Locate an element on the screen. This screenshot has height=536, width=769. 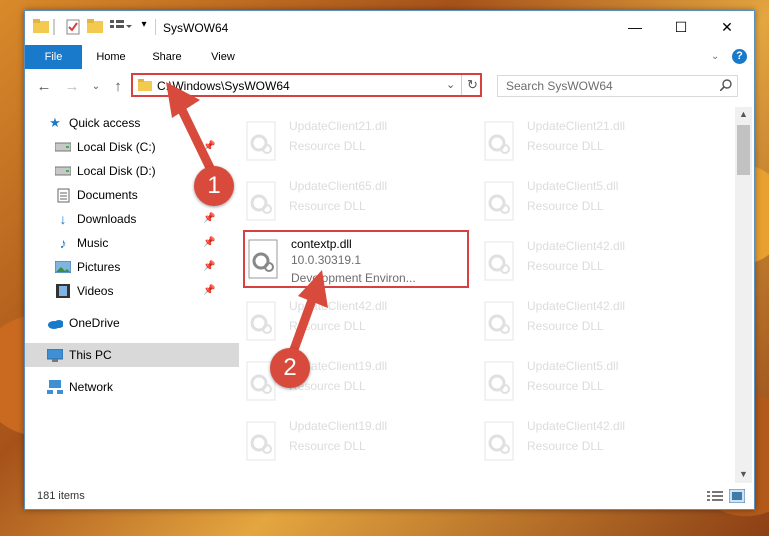
sidebar-item-local-disk-c: Local Disk (C:) 📌 is located at coordinates (136, 147).